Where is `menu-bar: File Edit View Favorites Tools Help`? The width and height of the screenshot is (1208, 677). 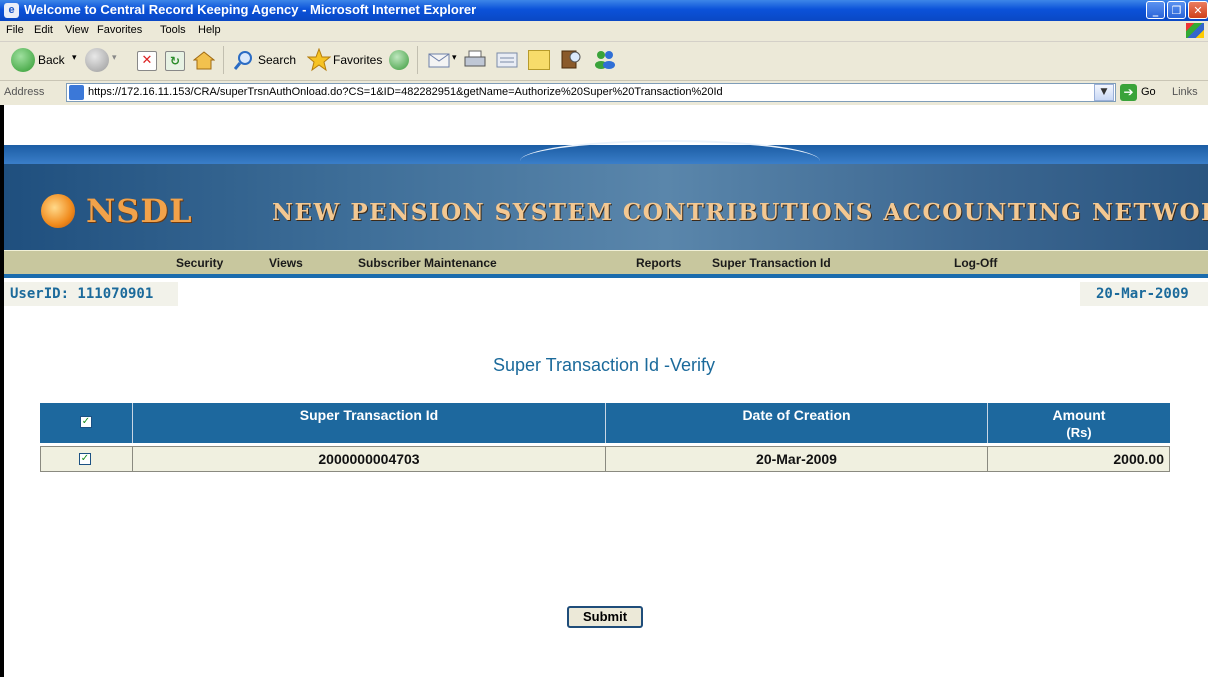 menu-bar: File Edit View Favorites Tools Help is located at coordinates (604, 31).